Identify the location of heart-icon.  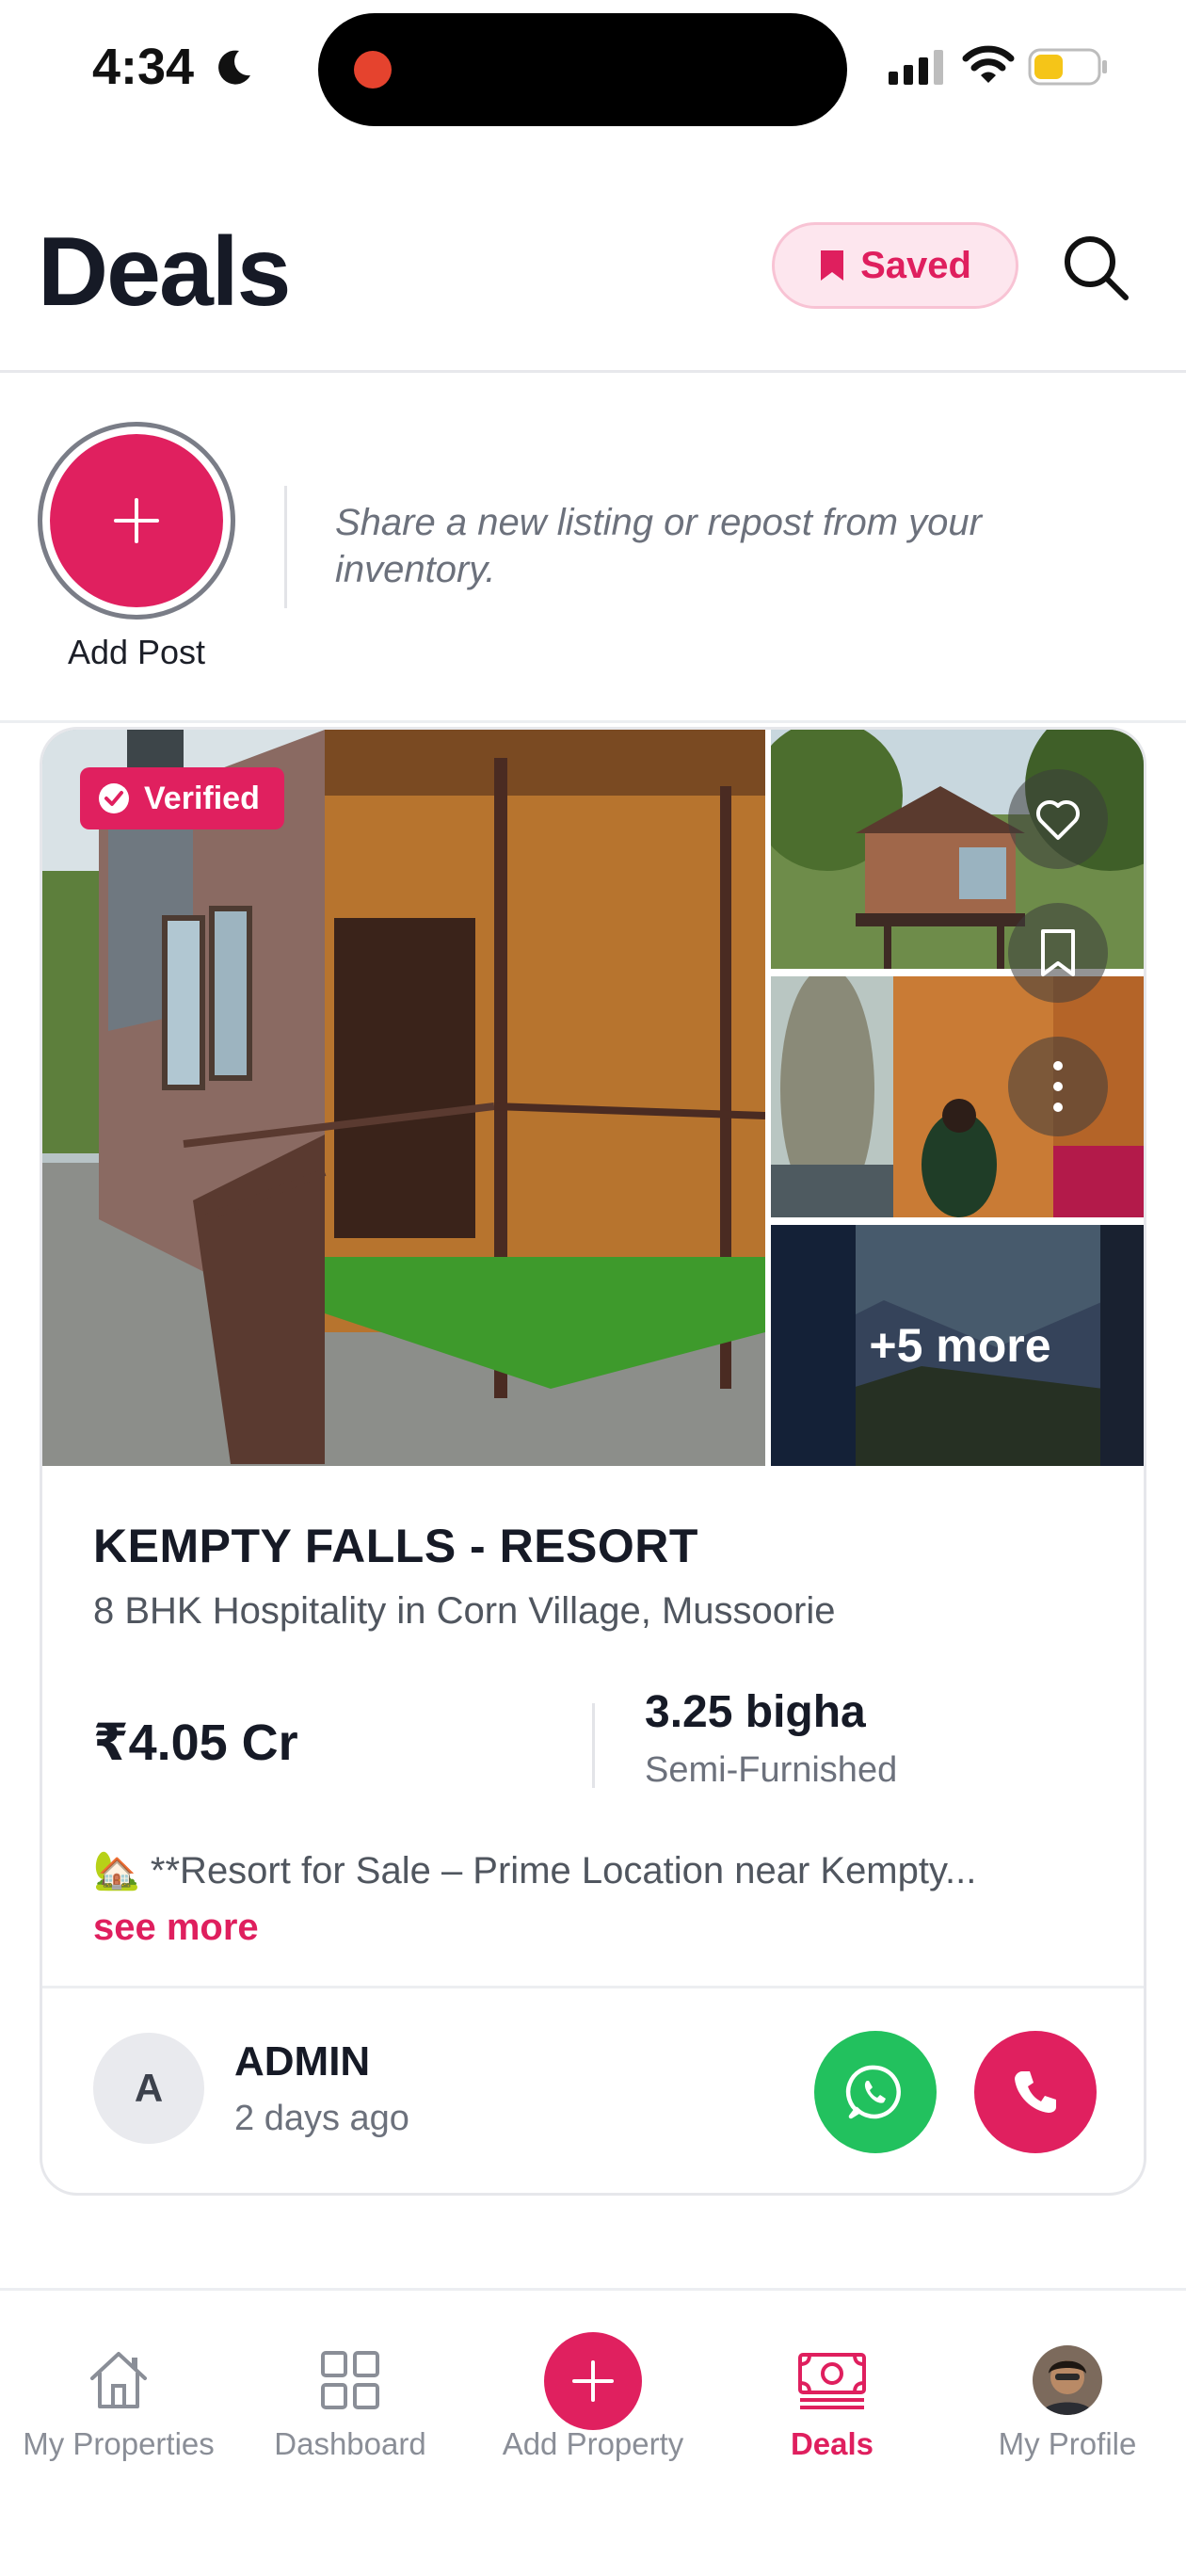
(1058, 819).